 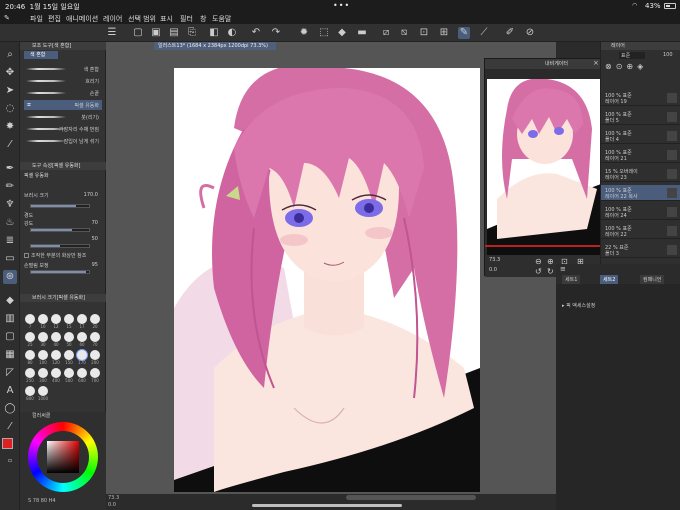 What do you see at coordinates (221, 19) in the screenshot?
I see `menu-help: 도움말` at bounding box center [221, 19].